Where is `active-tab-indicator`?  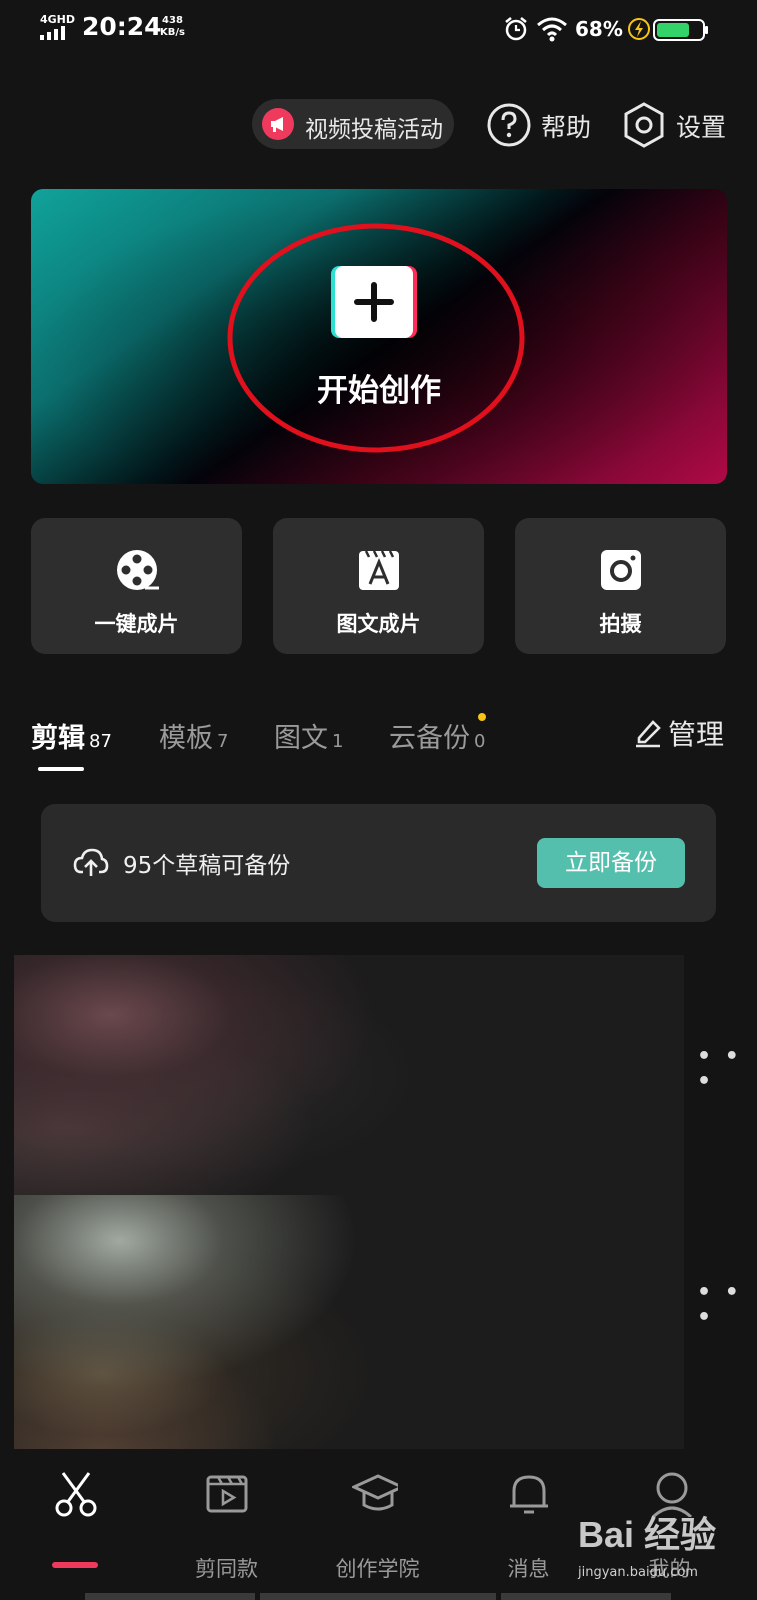
active-tab-indicator is located at coordinates (61, 769).